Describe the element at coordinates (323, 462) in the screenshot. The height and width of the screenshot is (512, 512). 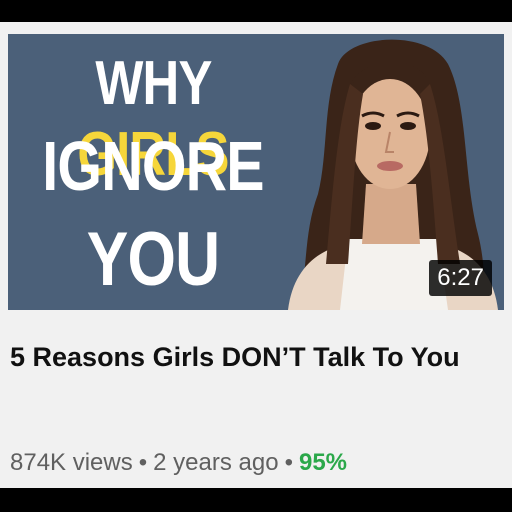
I see `like-ratio: 95%` at that location.